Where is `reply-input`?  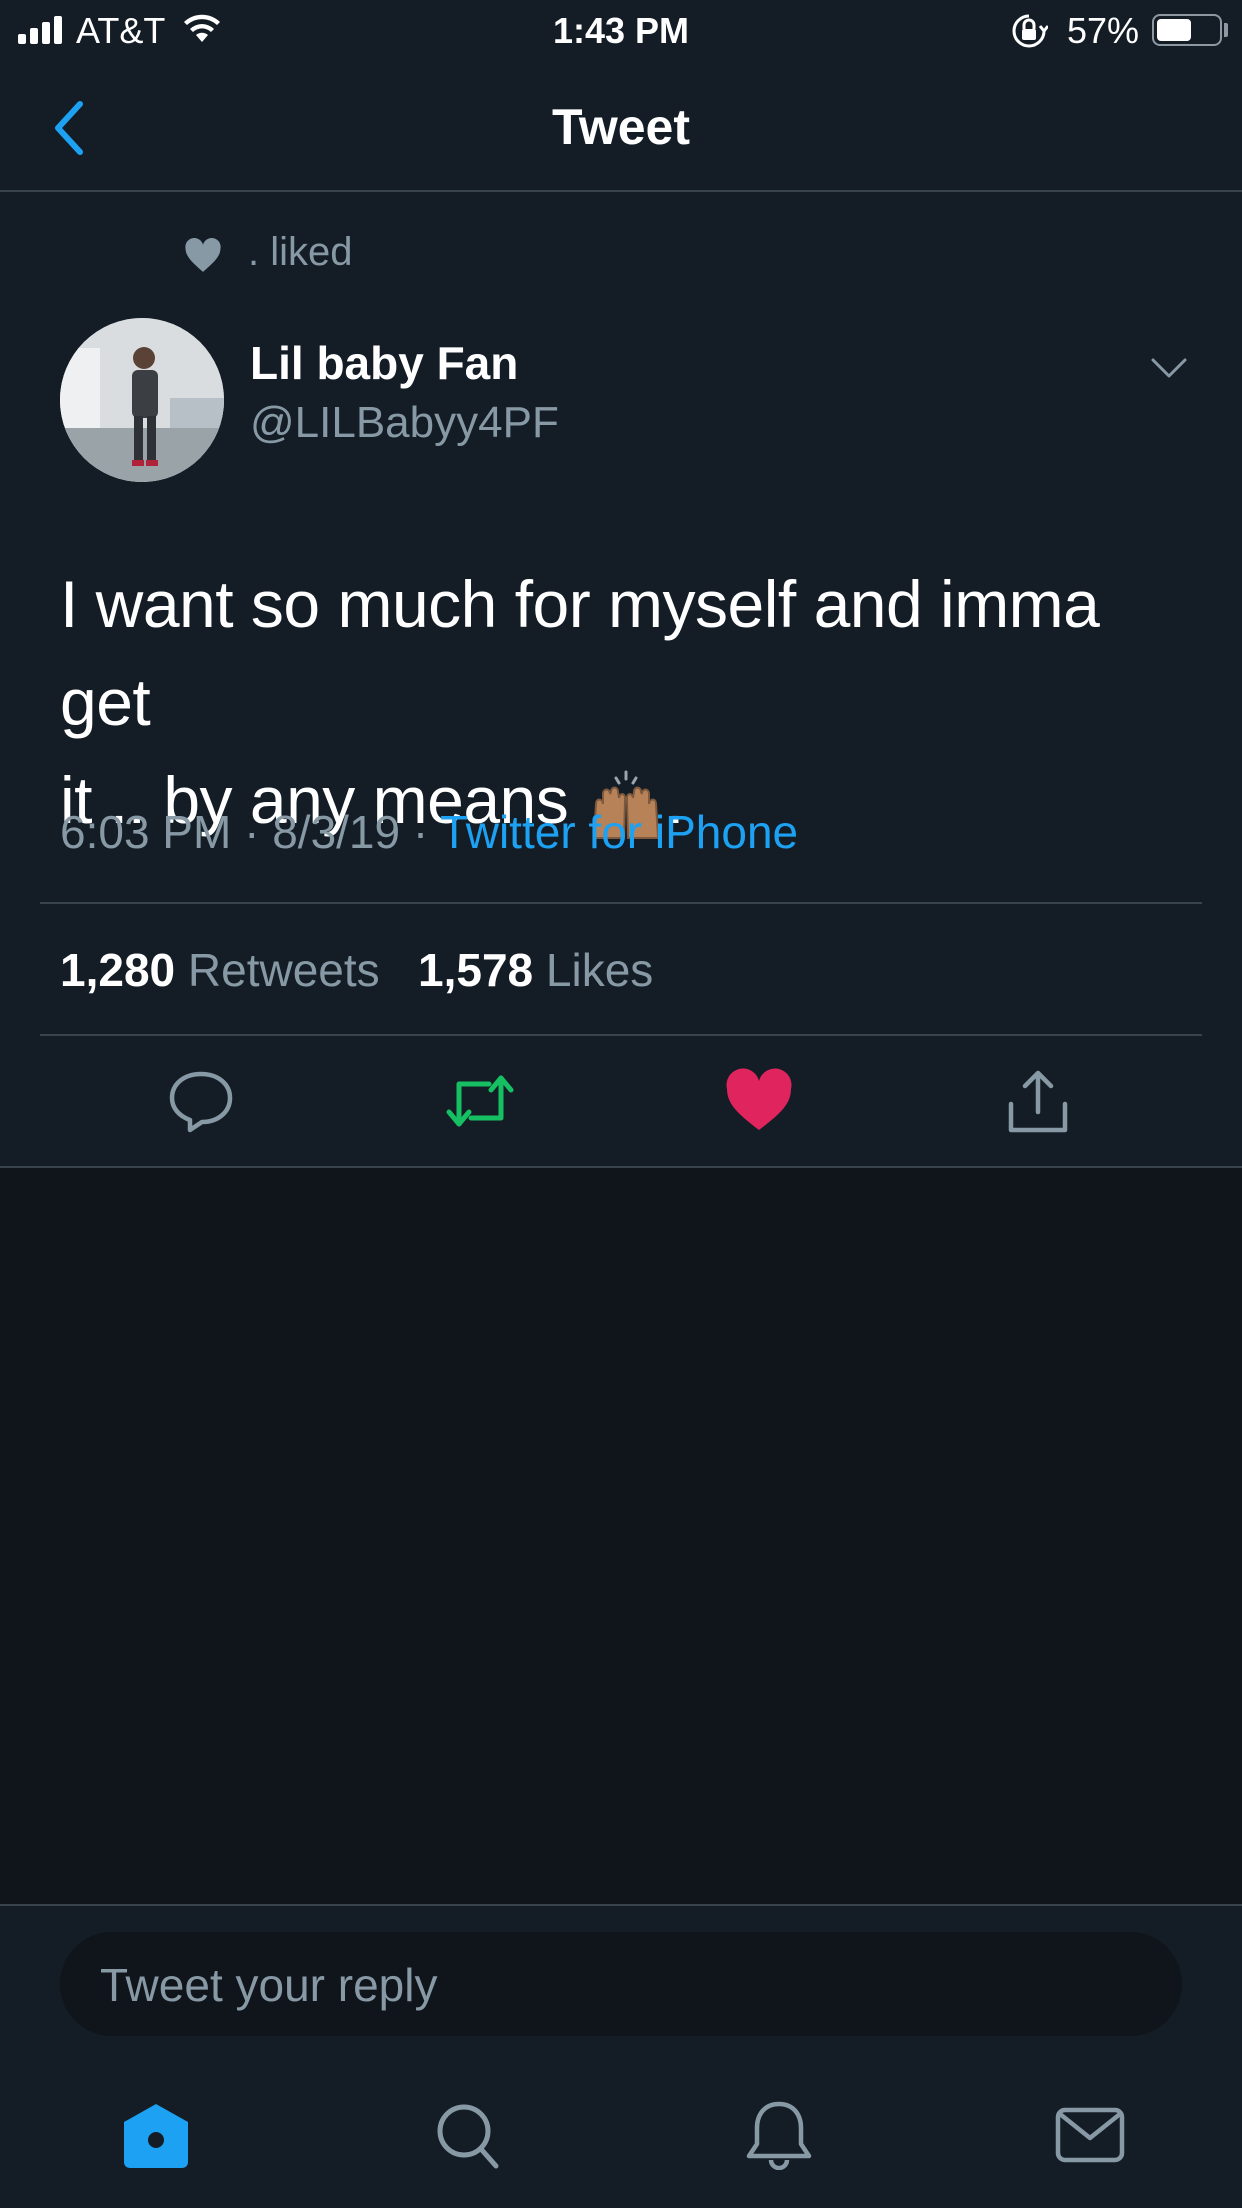 reply-input is located at coordinates (620, 1985).